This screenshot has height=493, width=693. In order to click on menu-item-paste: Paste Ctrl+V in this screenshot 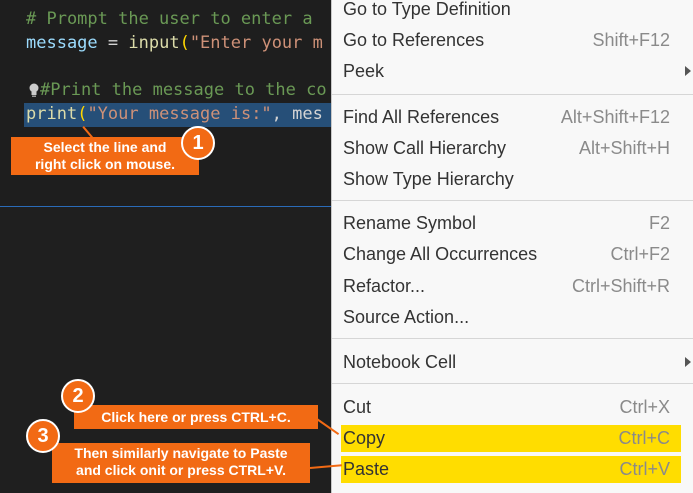, I will do `click(512, 469)`.